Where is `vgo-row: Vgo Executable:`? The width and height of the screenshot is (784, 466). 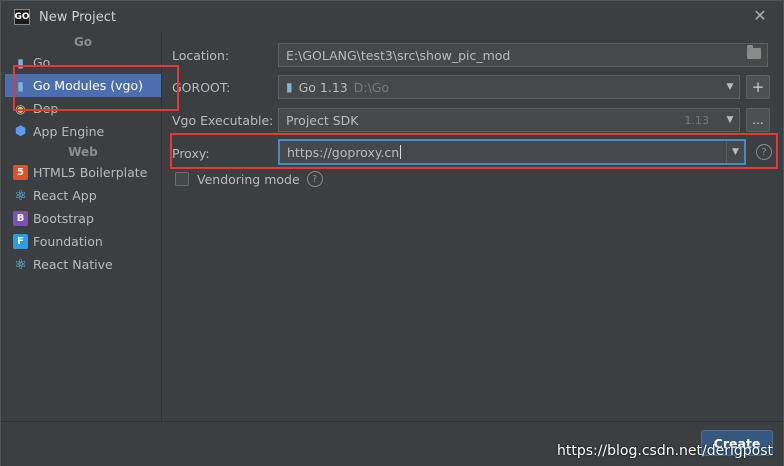
vgo-row: Vgo Executable: is located at coordinates (225, 120).